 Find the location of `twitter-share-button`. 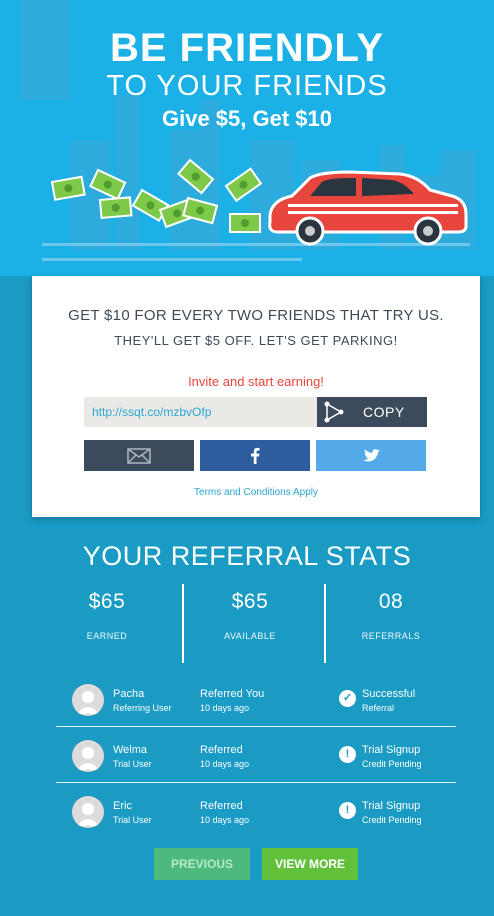

twitter-share-button is located at coordinates (371, 455).